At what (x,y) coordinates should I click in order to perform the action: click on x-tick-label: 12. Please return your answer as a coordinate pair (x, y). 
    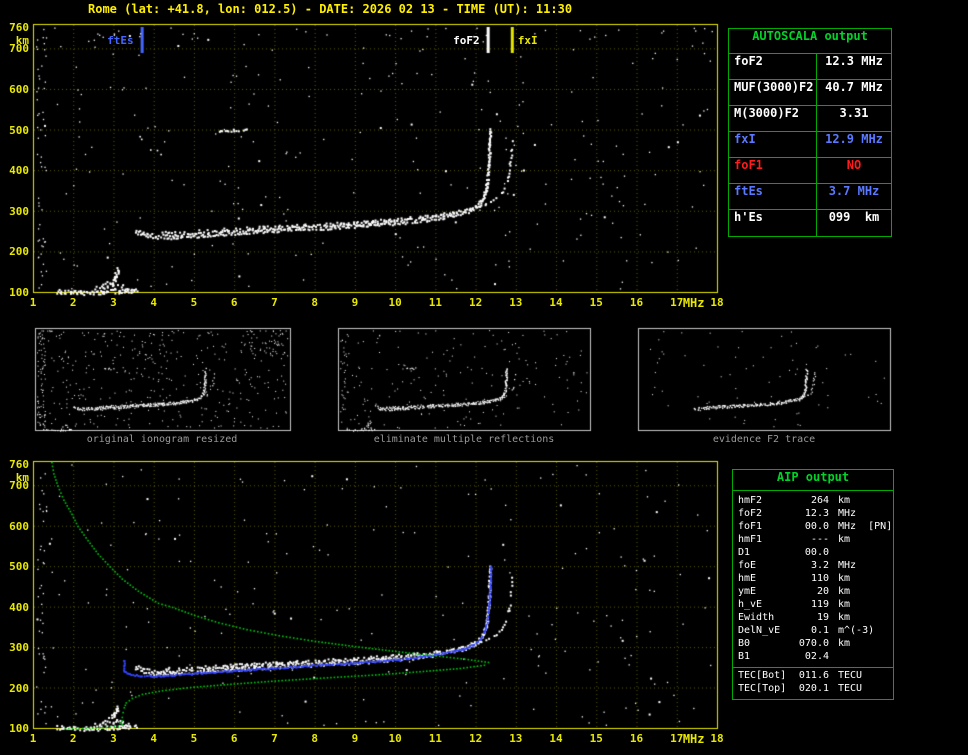
    Looking at the image, I should click on (475, 738).